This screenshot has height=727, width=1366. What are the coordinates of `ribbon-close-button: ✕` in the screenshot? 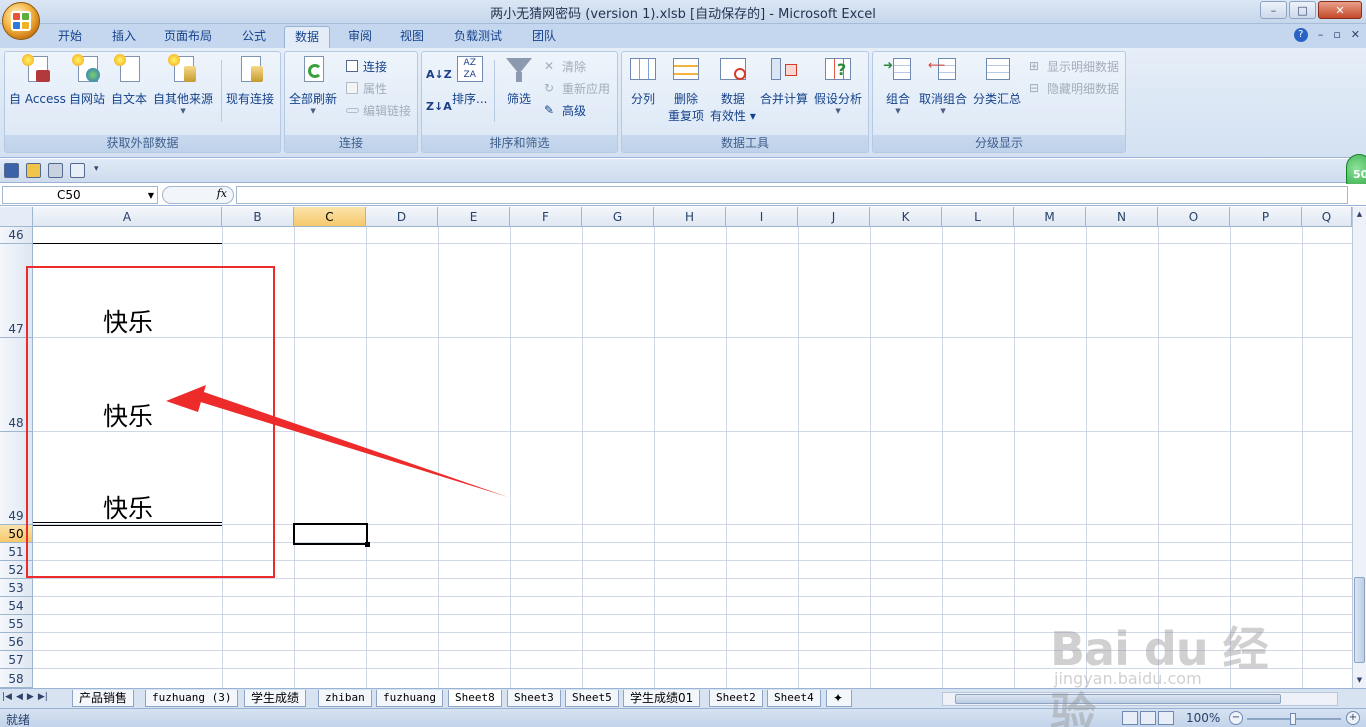 It's located at (1355, 35).